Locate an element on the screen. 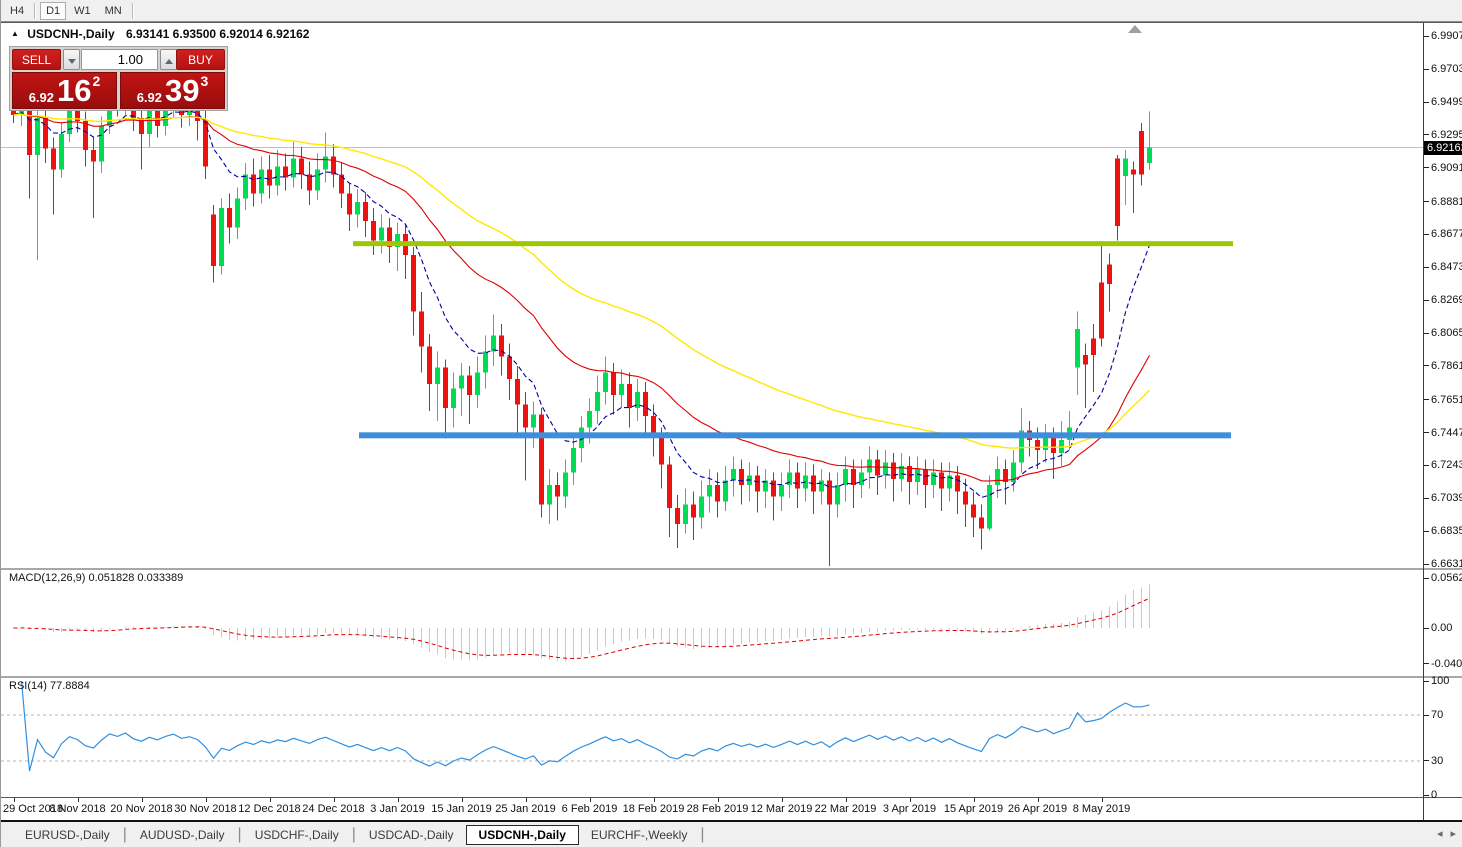 The image size is (1462, 847). volume-decrease-button is located at coordinates (71, 59).